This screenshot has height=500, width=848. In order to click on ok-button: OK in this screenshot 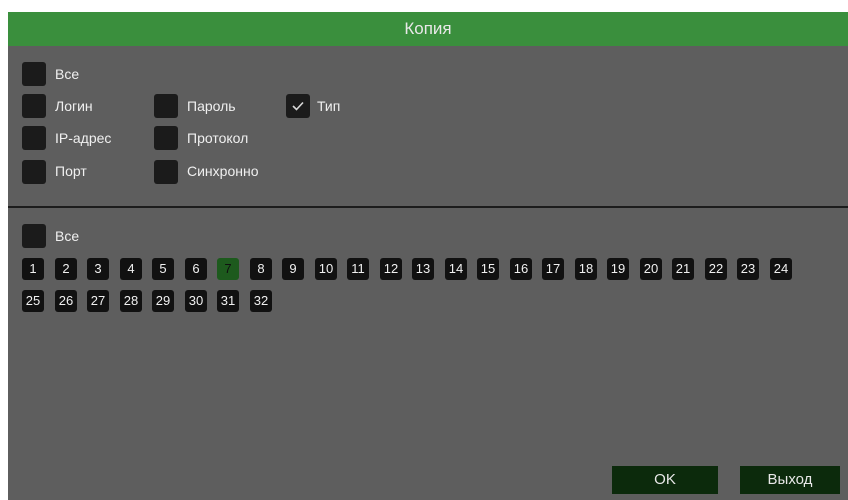, I will do `click(665, 480)`.